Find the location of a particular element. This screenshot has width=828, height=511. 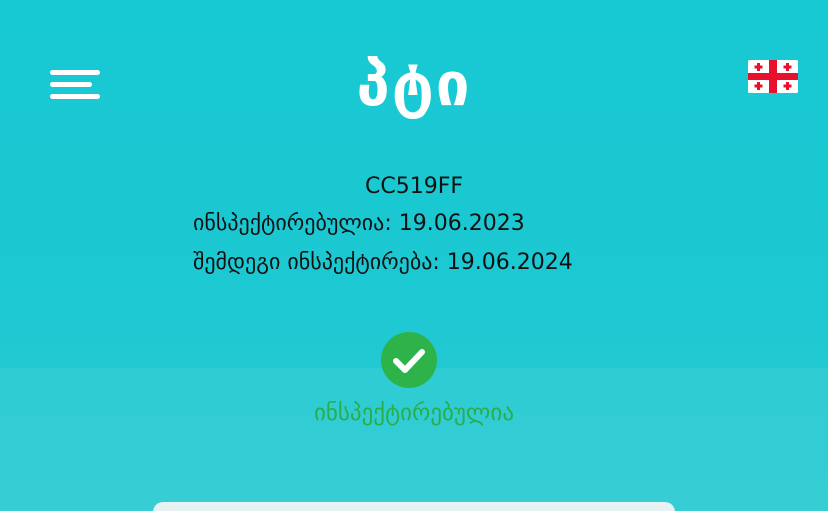

vehicle-plate-number: CC519FF is located at coordinates (414, 186).